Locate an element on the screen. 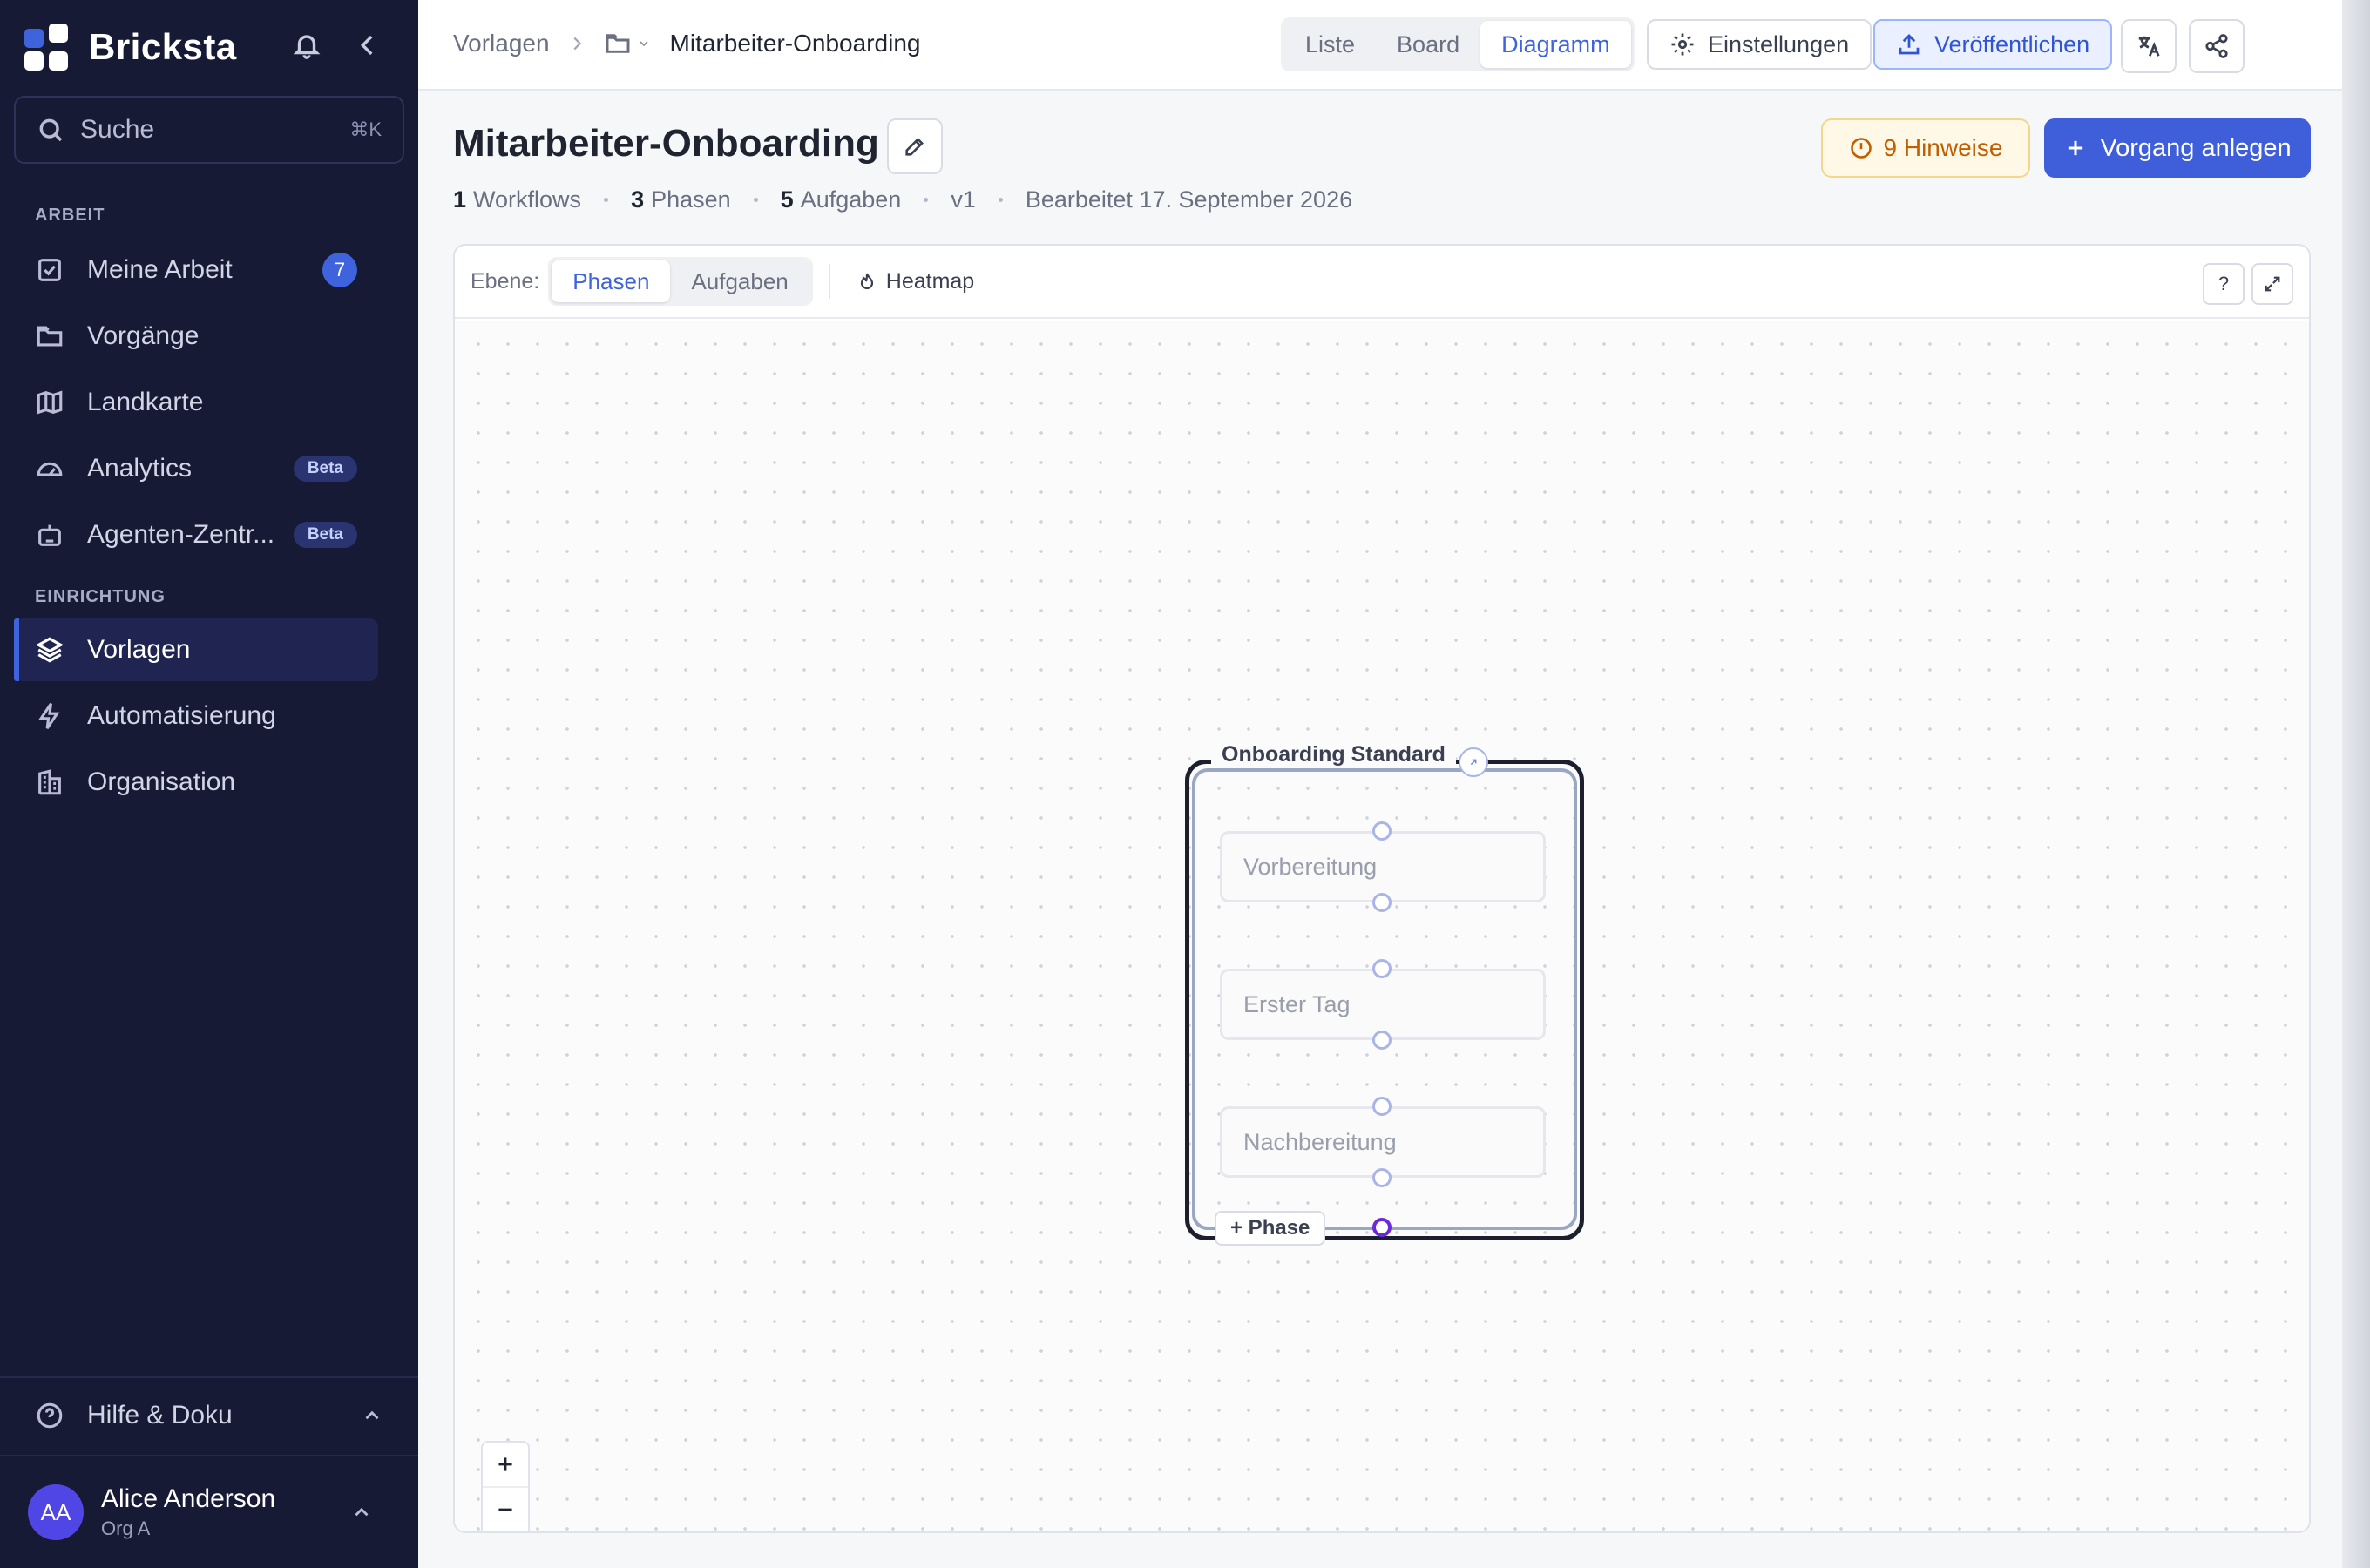 The width and height of the screenshot is (2370, 1568). sidebar-item-meine-arbeit: Meine Arbeit 7 is located at coordinates (196, 270).